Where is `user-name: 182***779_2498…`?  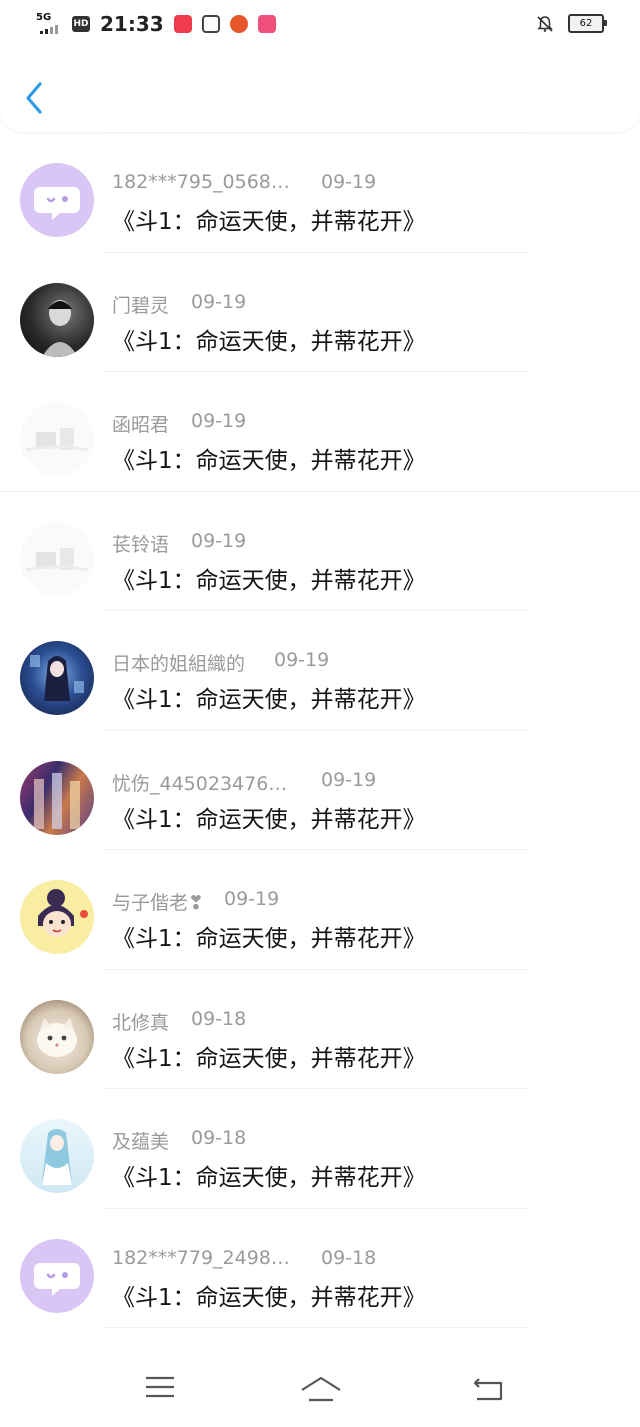
user-name: 182***779_2498… is located at coordinates (216, 1258).